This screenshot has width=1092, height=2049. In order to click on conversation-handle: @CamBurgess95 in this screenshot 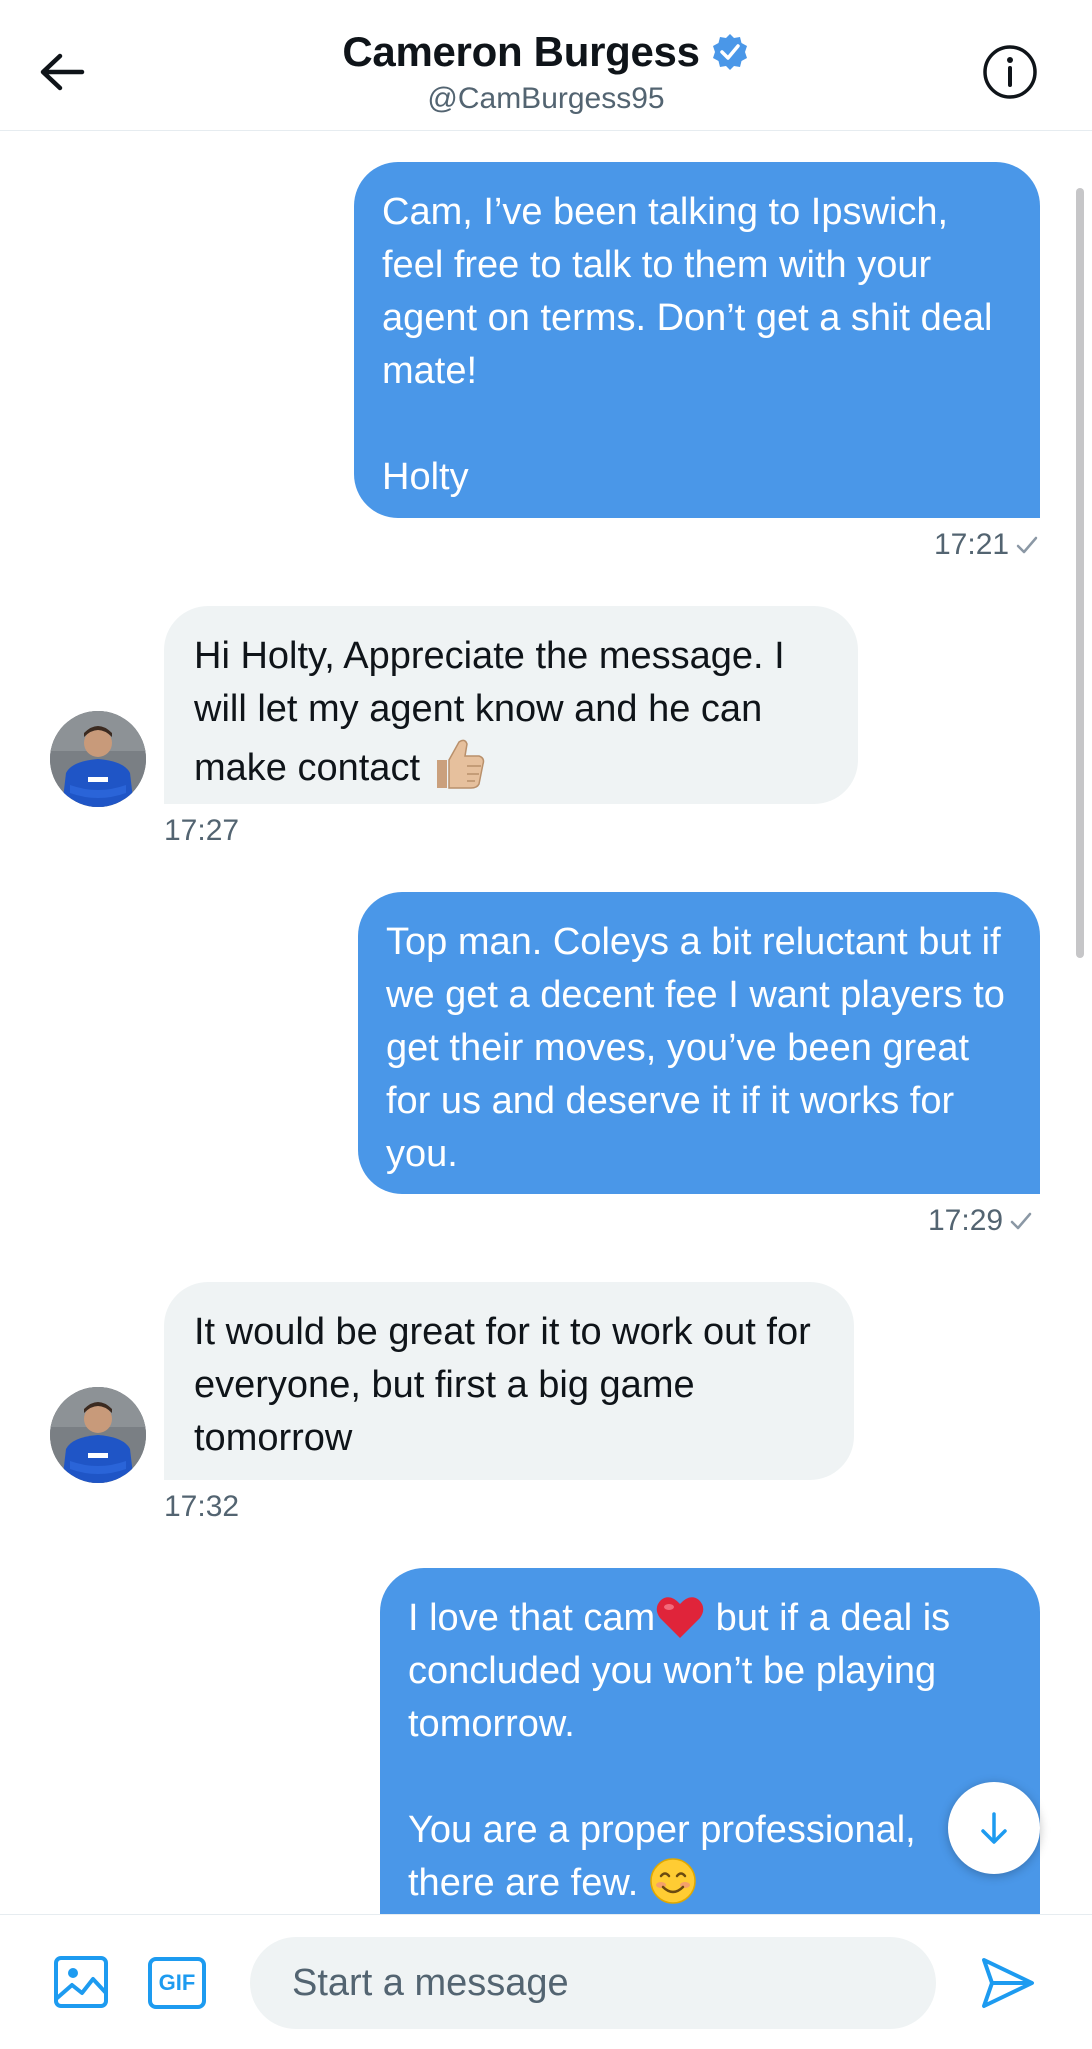, I will do `click(546, 98)`.